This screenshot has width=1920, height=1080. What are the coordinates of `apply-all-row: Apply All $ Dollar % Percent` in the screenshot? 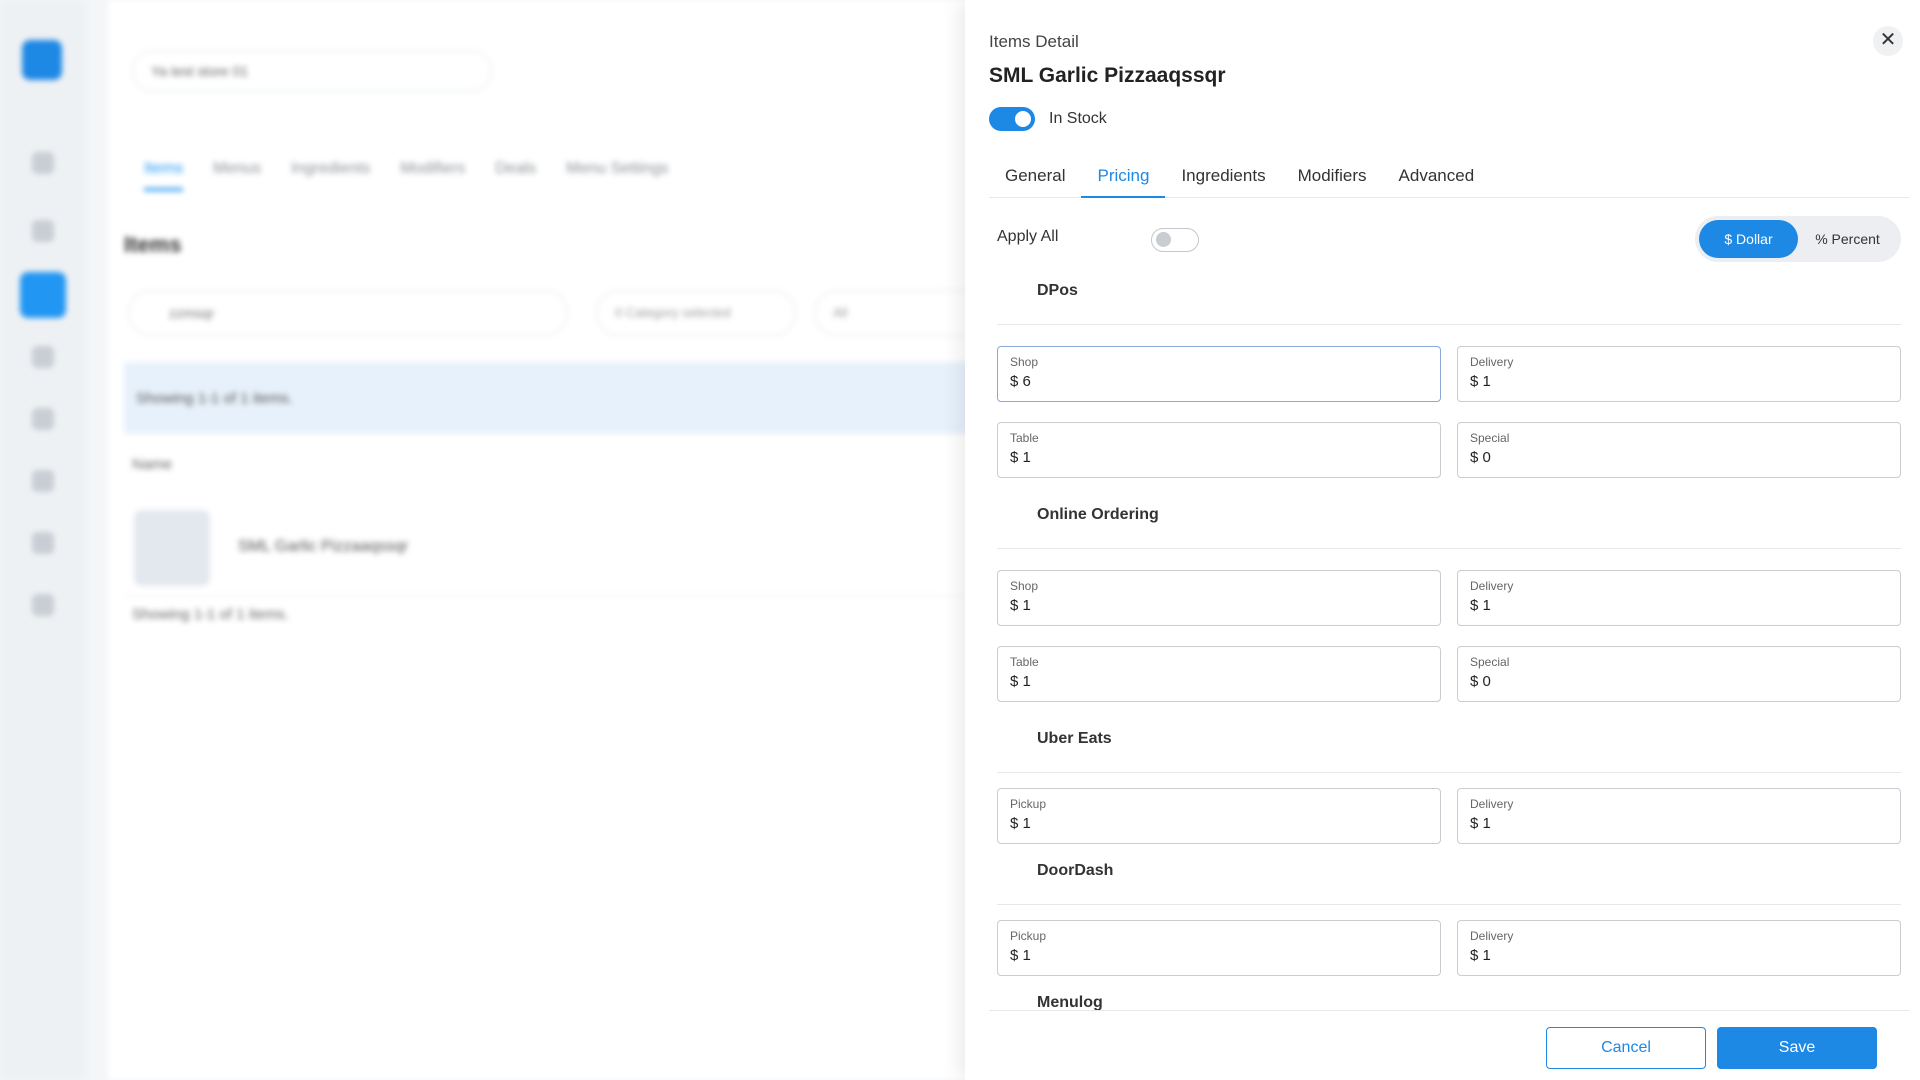 It's located at (1449, 234).